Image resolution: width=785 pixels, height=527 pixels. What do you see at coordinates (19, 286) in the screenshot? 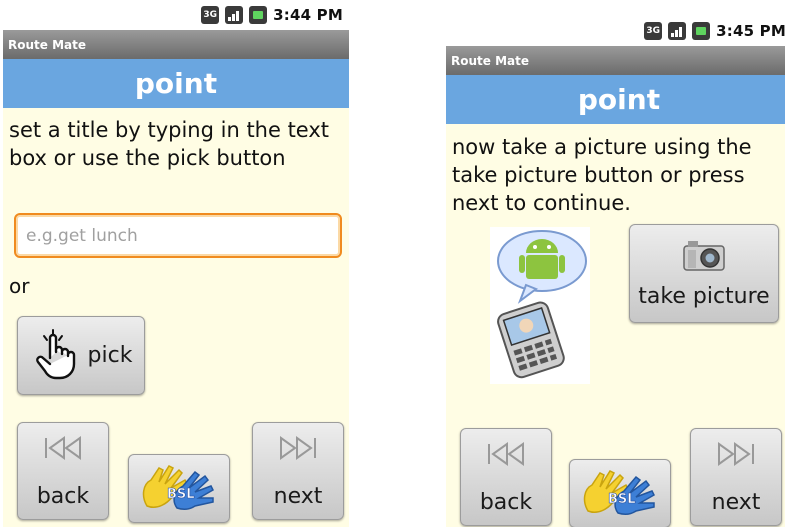
I see `or-label: or` at bounding box center [19, 286].